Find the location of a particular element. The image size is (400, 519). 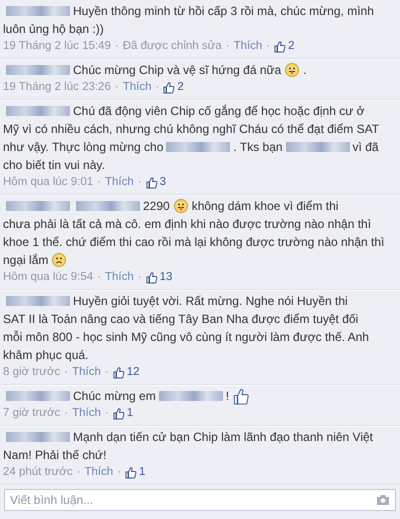

comment-text: ngại lắm is located at coordinates (25, 260).